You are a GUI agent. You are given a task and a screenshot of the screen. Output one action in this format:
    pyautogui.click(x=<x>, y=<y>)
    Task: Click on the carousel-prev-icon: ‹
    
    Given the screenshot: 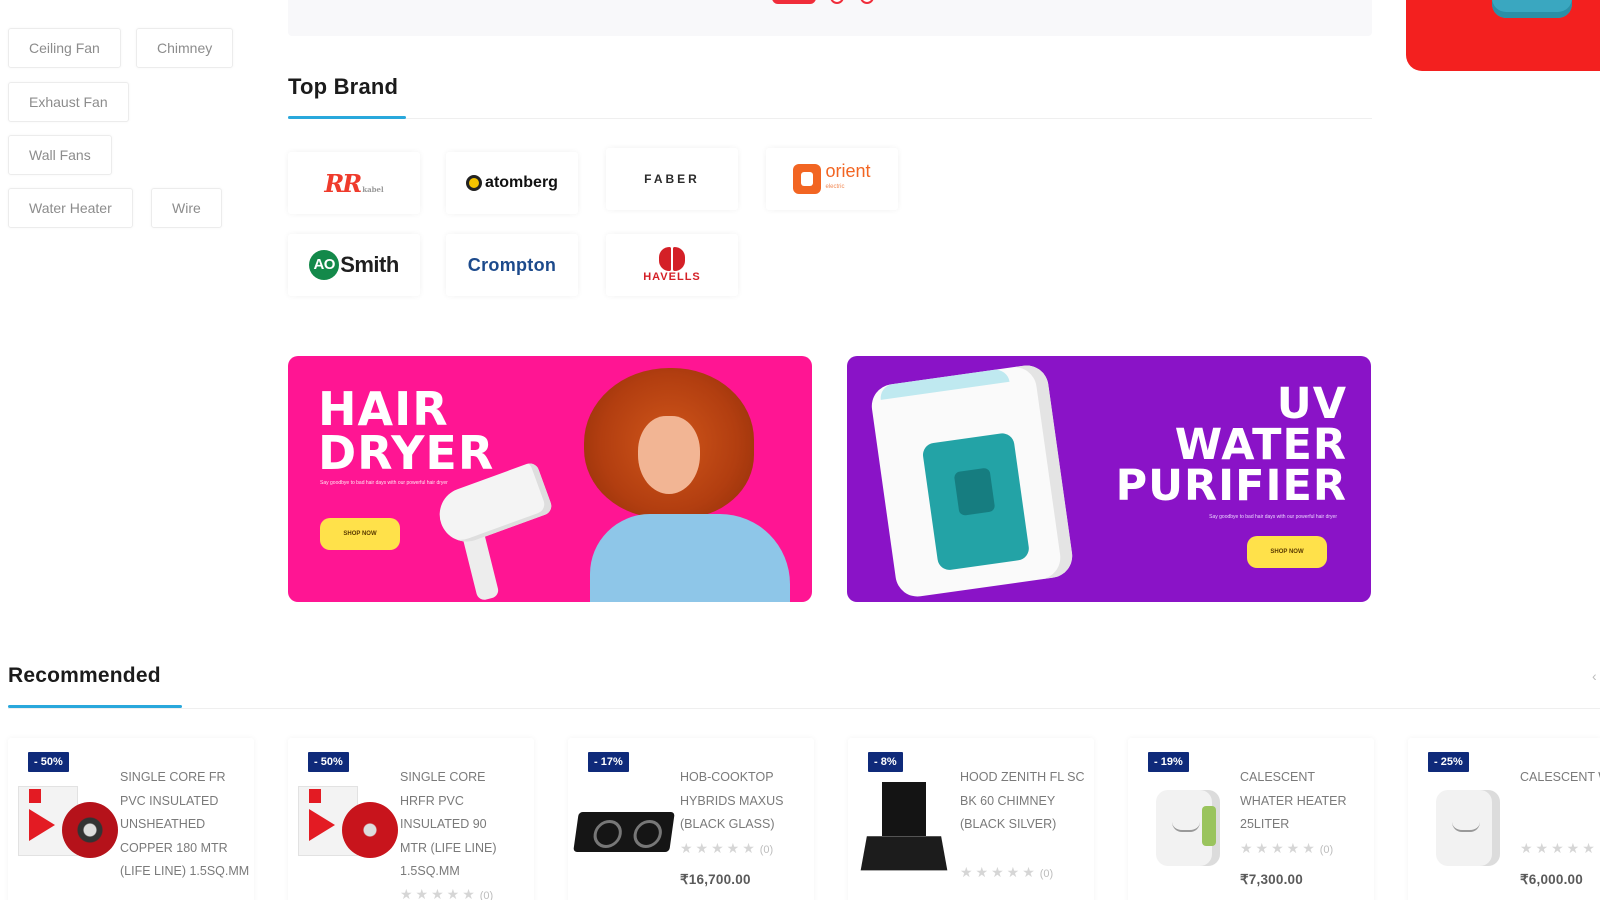 What is the action you would take?
    pyautogui.click(x=1594, y=676)
    